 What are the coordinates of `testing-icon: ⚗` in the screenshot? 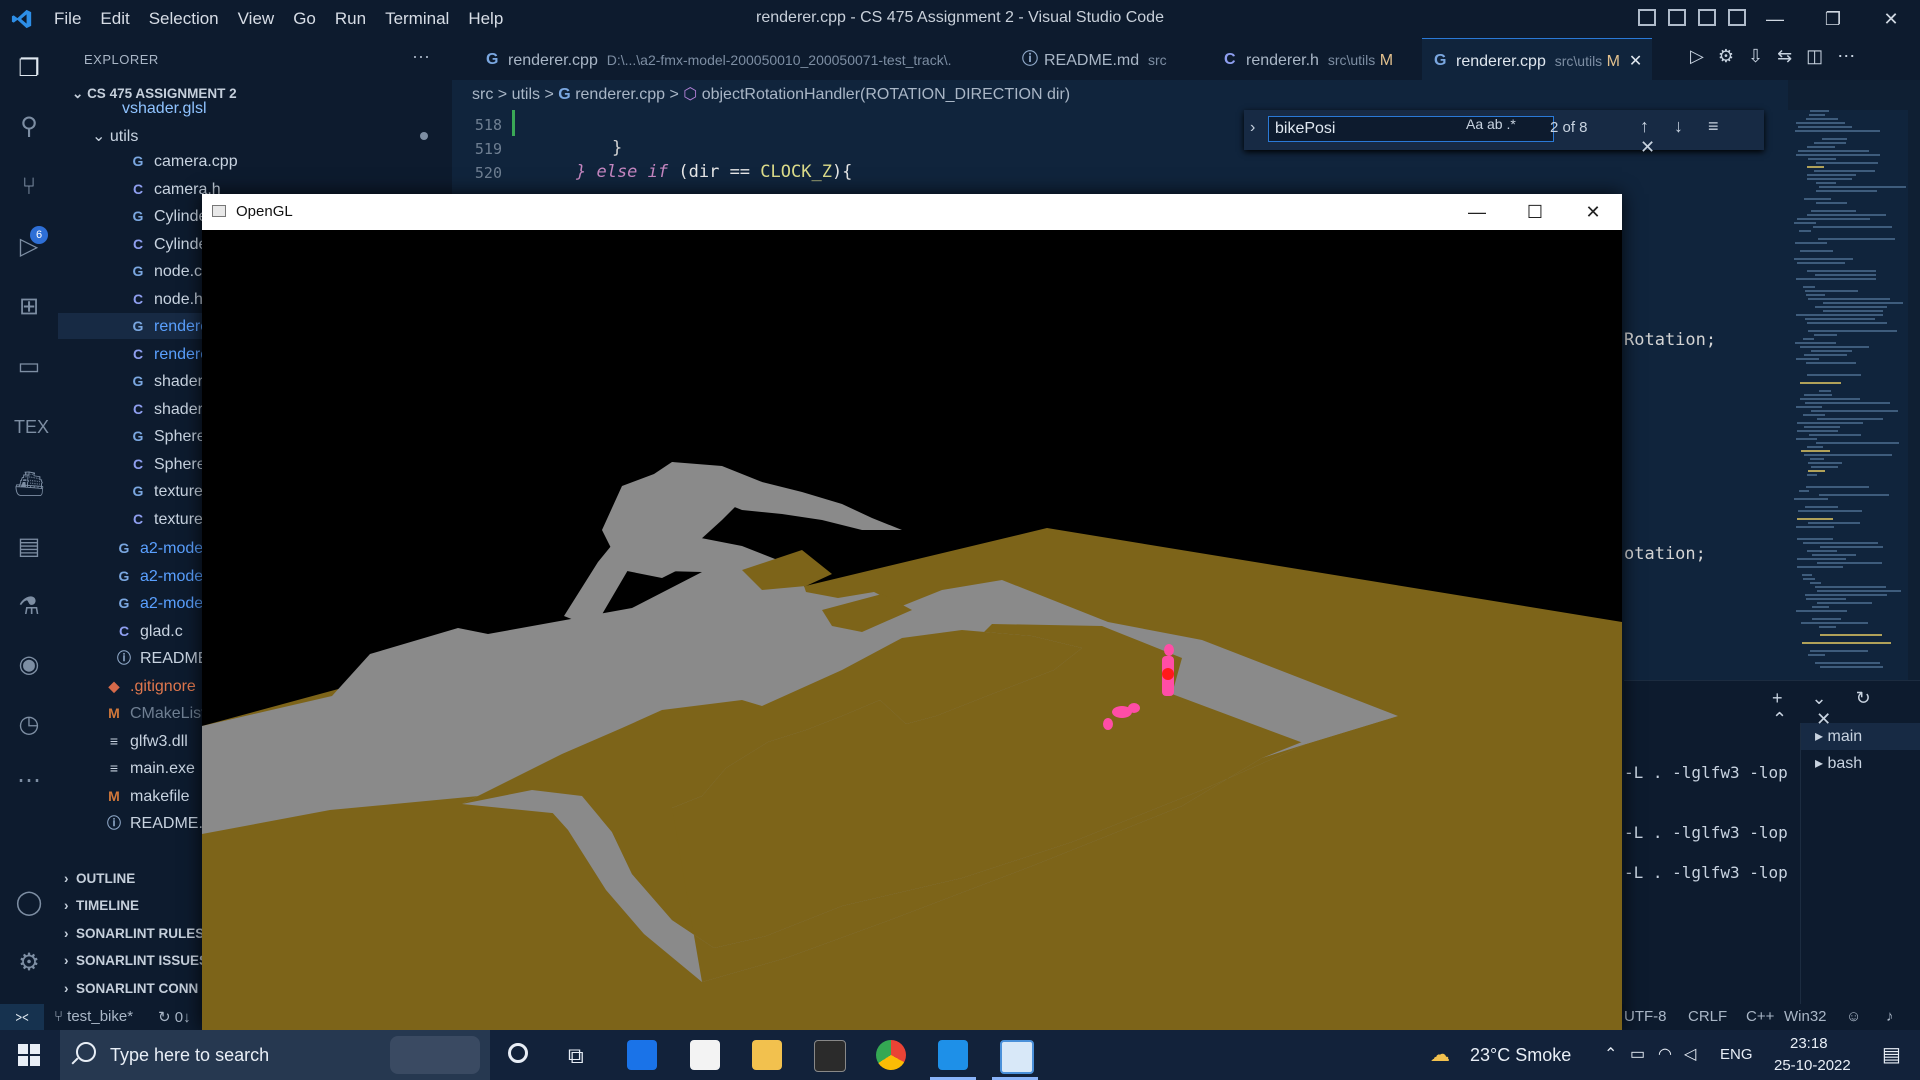 It's located at (29, 607).